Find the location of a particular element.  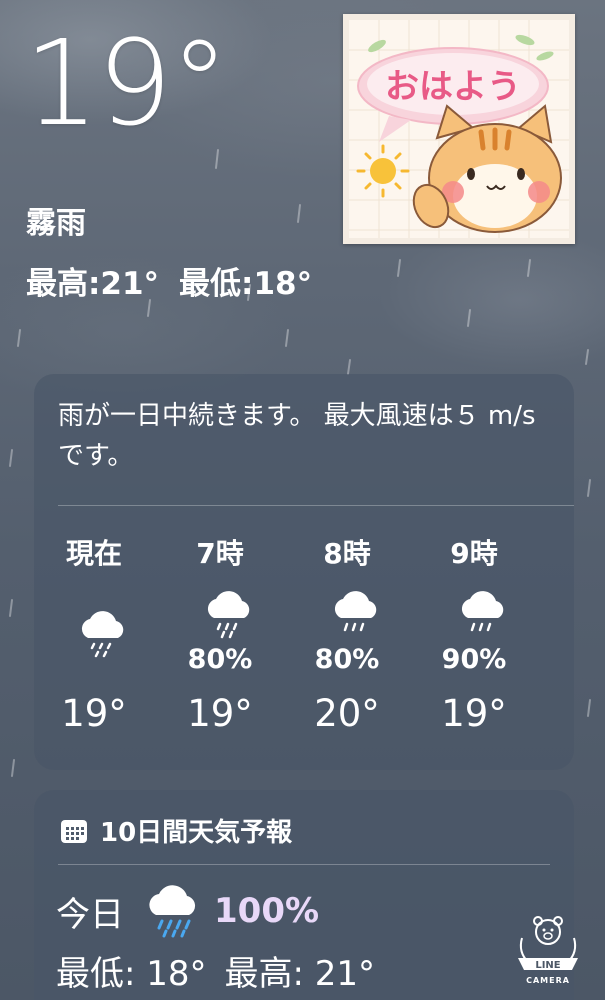

sticker-text: おはよう is located at coordinates (453, 87).